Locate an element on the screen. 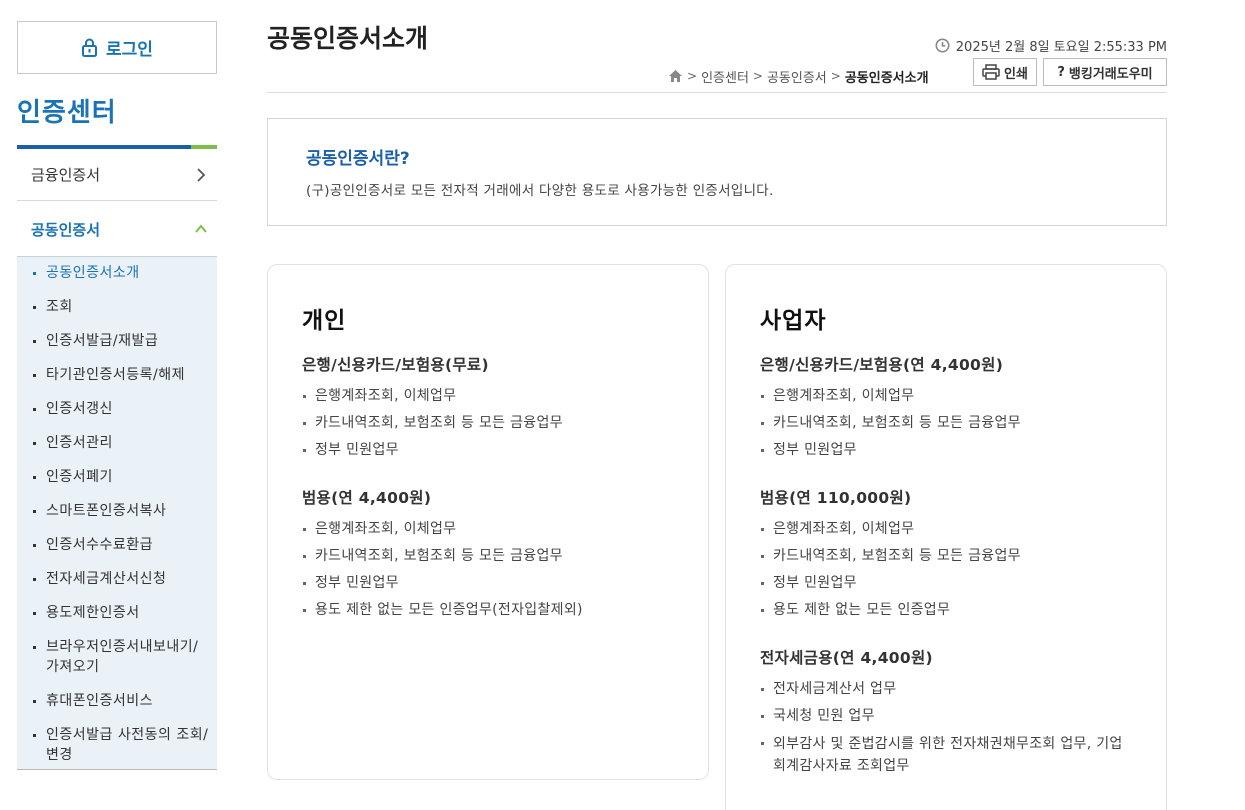 The height and width of the screenshot is (810, 1245). section-heading: 전자세금용(연 4,400원) is located at coordinates (846, 658).